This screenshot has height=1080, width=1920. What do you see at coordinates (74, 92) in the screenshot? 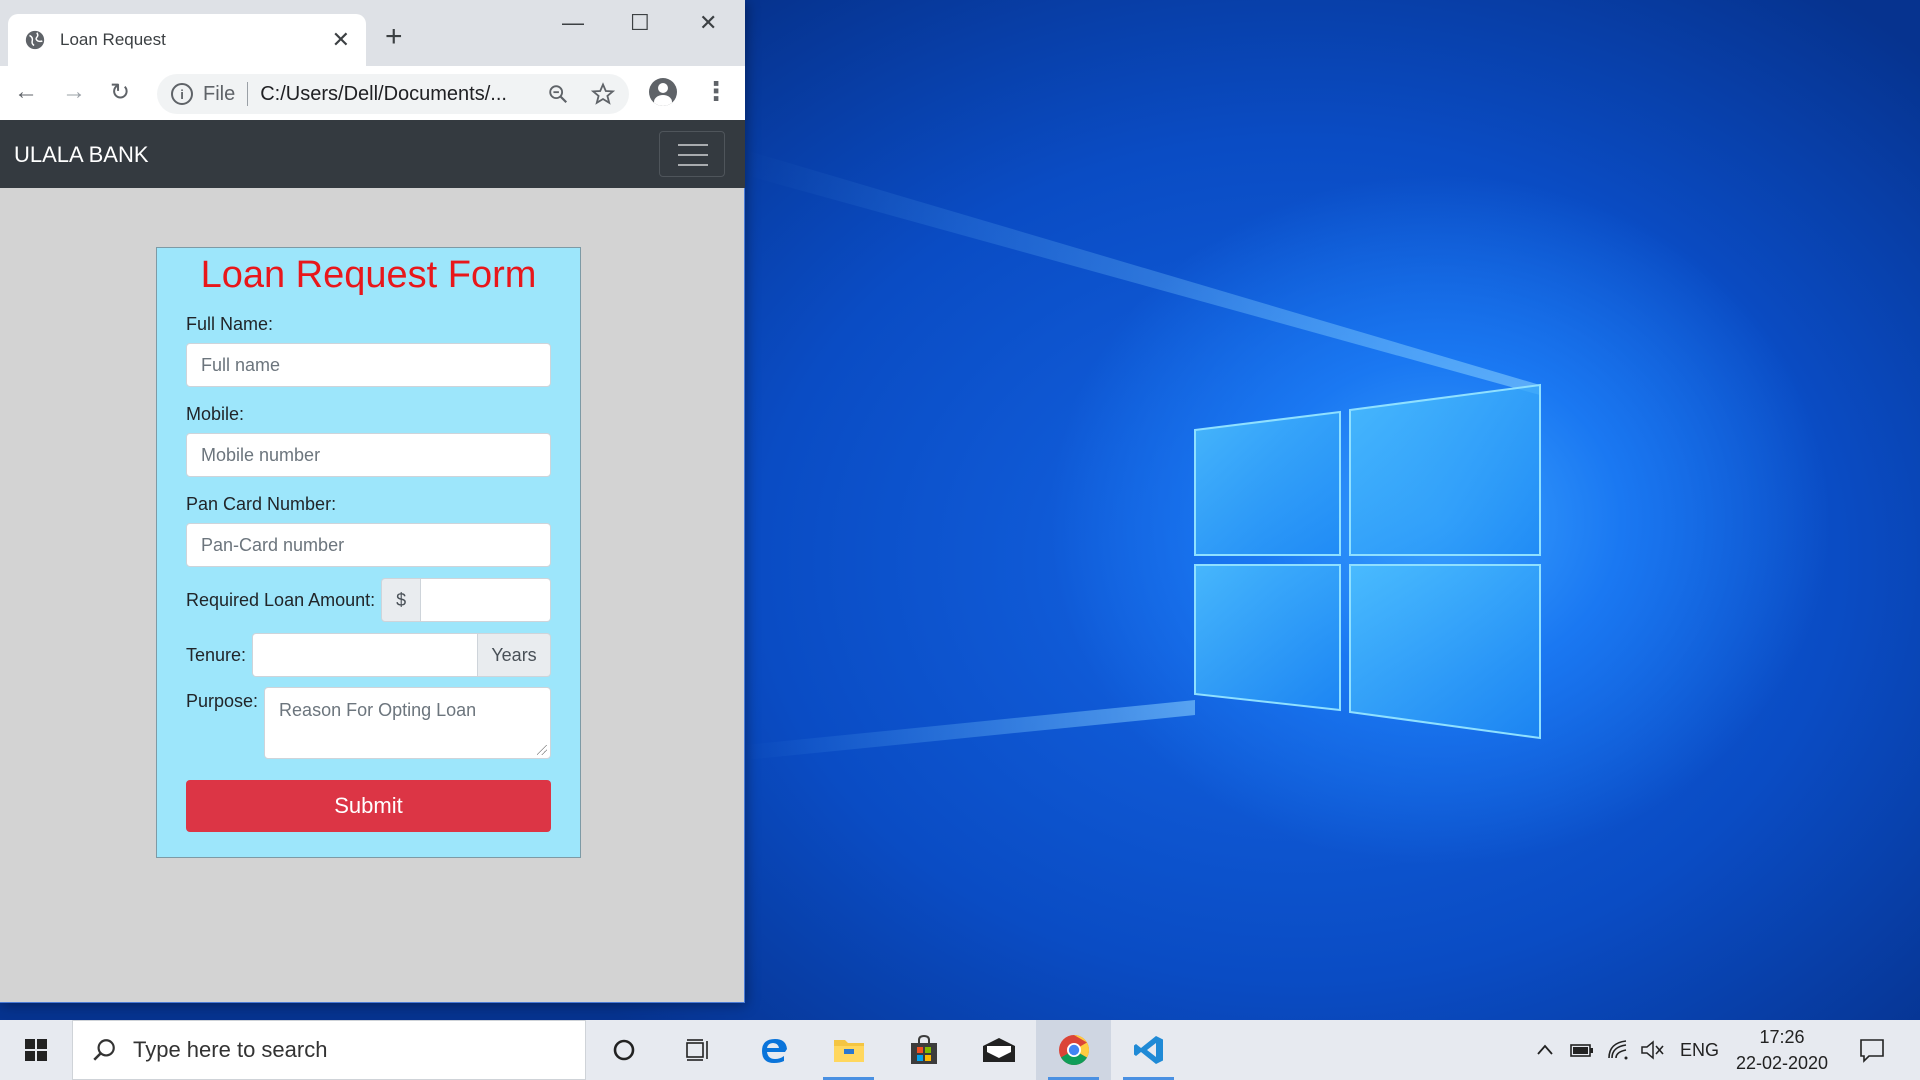
I see `forward-button: →` at bounding box center [74, 92].